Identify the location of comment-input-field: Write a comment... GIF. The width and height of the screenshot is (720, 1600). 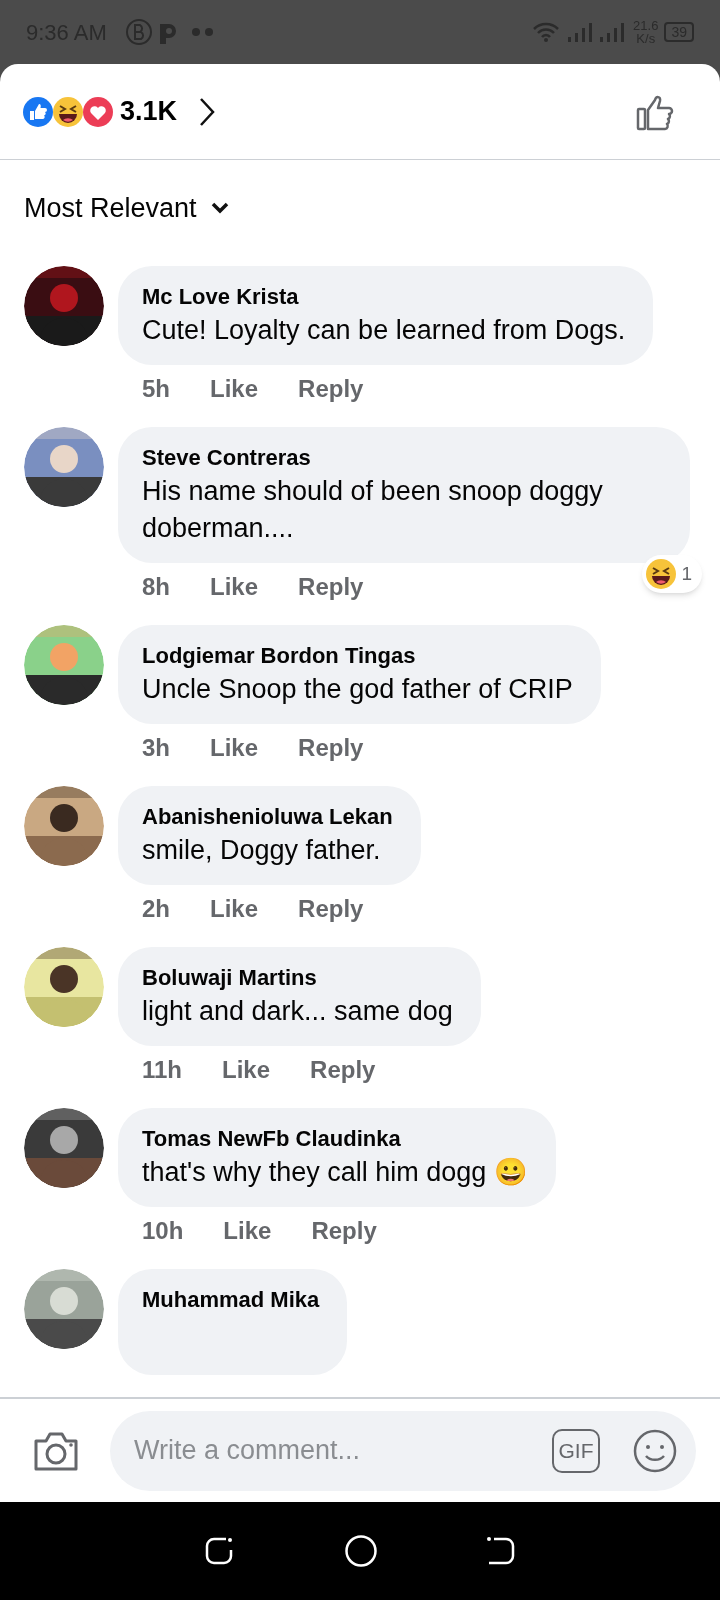
(403, 1450).